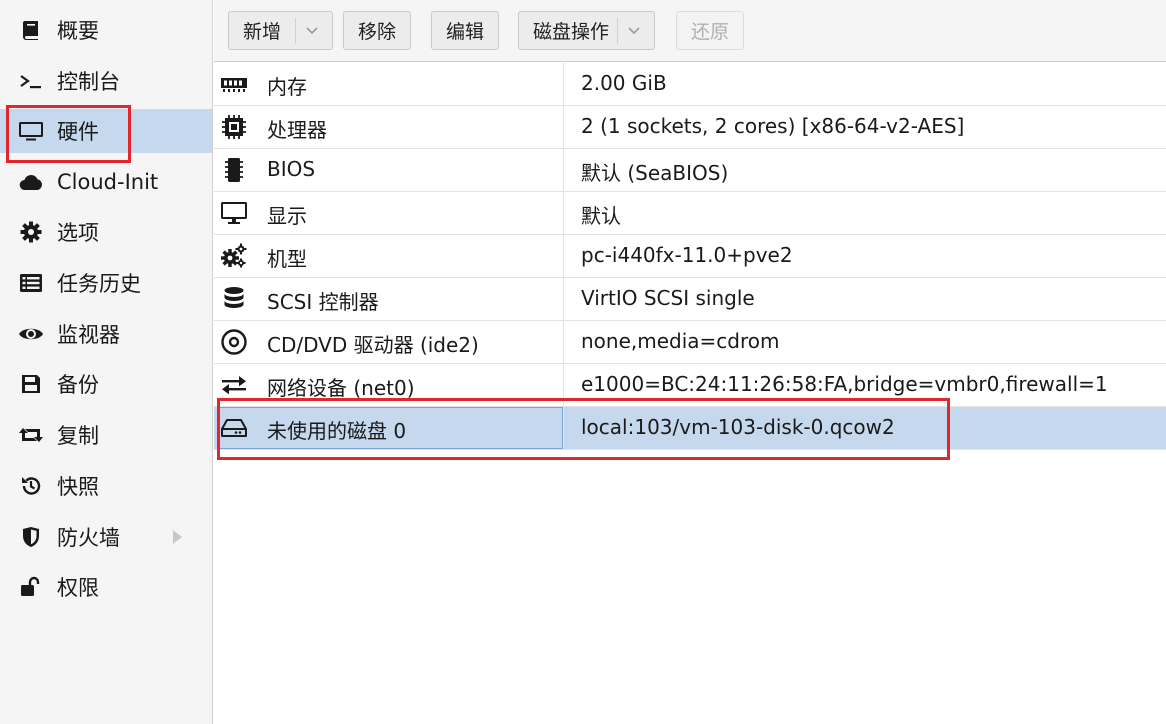  What do you see at coordinates (106, 232) in the screenshot?
I see `sidebar-item-options: 选项` at bounding box center [106, 232].